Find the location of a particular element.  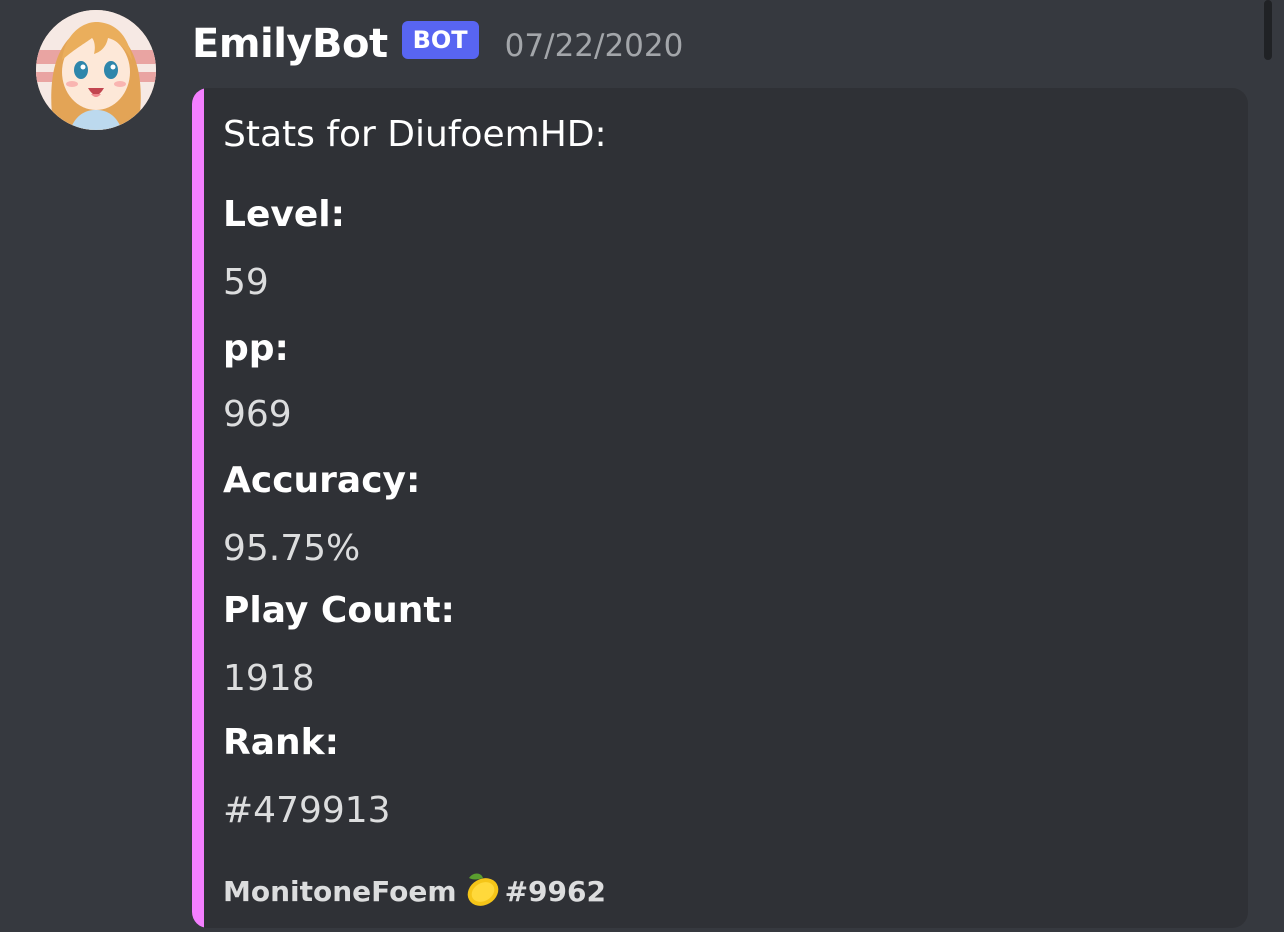

embed-footer: MonitoneFoem #9962 is located at coordinates (414, 891).